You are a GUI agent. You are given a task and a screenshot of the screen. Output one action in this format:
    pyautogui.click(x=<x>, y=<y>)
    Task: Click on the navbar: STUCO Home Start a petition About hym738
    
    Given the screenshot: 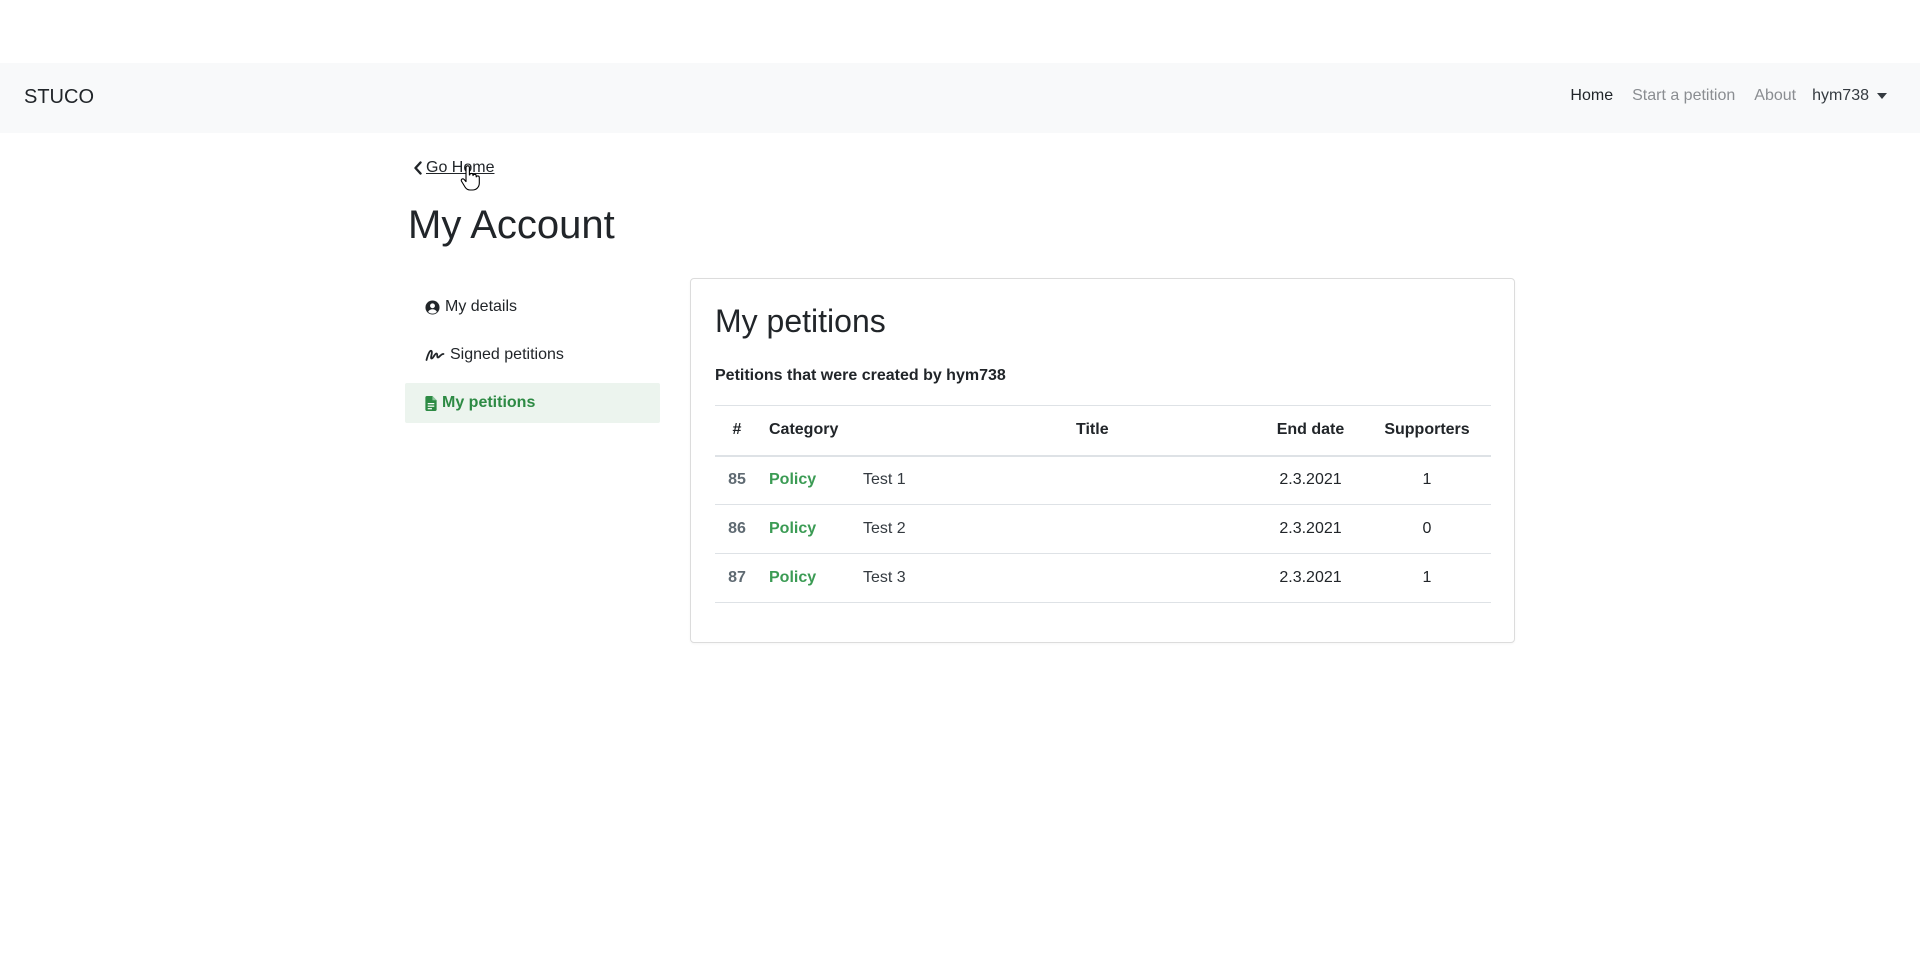 What is the action you would take?
    pyautogui.click(x=960, y=98)
    